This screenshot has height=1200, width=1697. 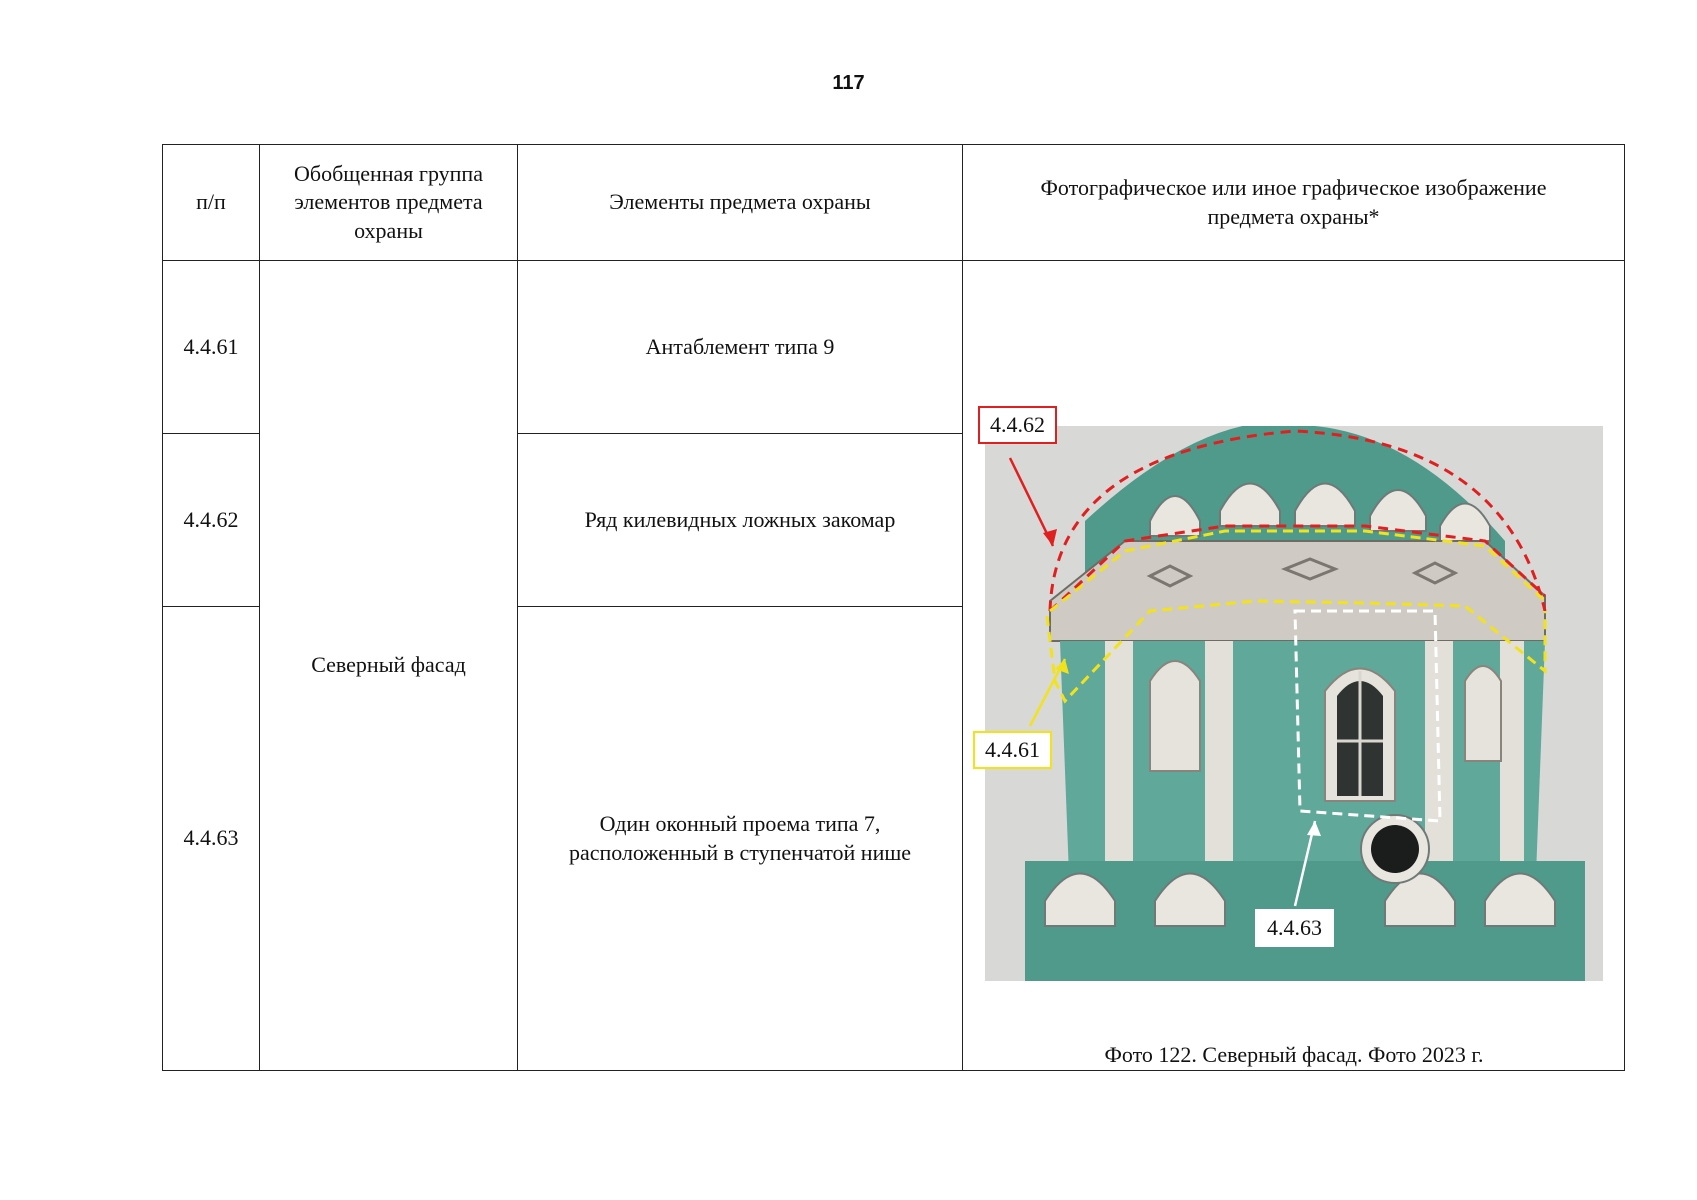 What do you see at coordinates (388, 665) in the screenshot?
I see `group-cell: Северный фасад` at bounding box center [388, 665].